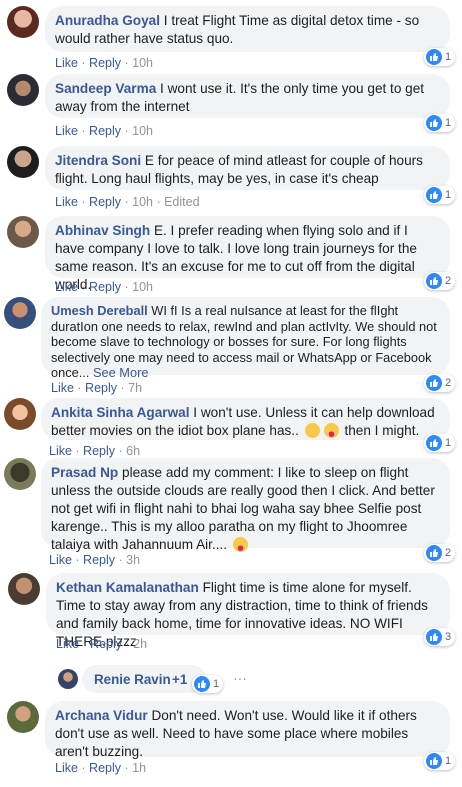 This screenshot has height=787, width=462. What do you see at coordinates (132, 679) in the screenshot?
I see `reply-author: Renie Ravin` at bounding box center [132, 679].